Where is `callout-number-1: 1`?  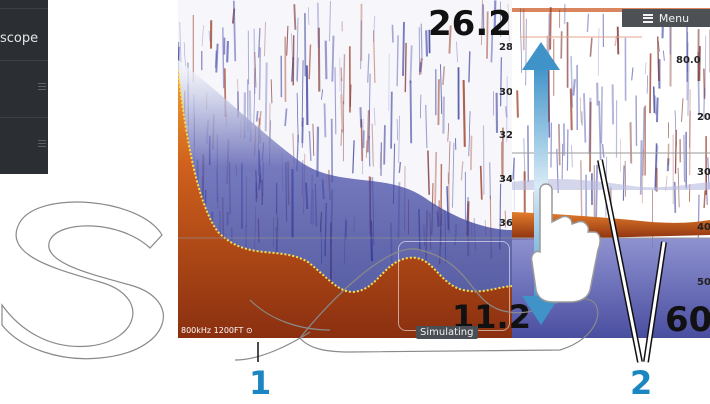
callout-number-1: 1 is located at coordinates (260, 383).